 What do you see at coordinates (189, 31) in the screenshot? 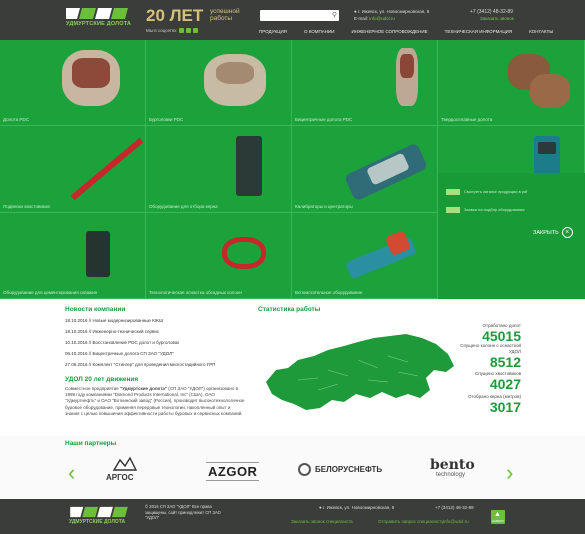
I see `social-fb-icon` at bounding box center [189, 31].